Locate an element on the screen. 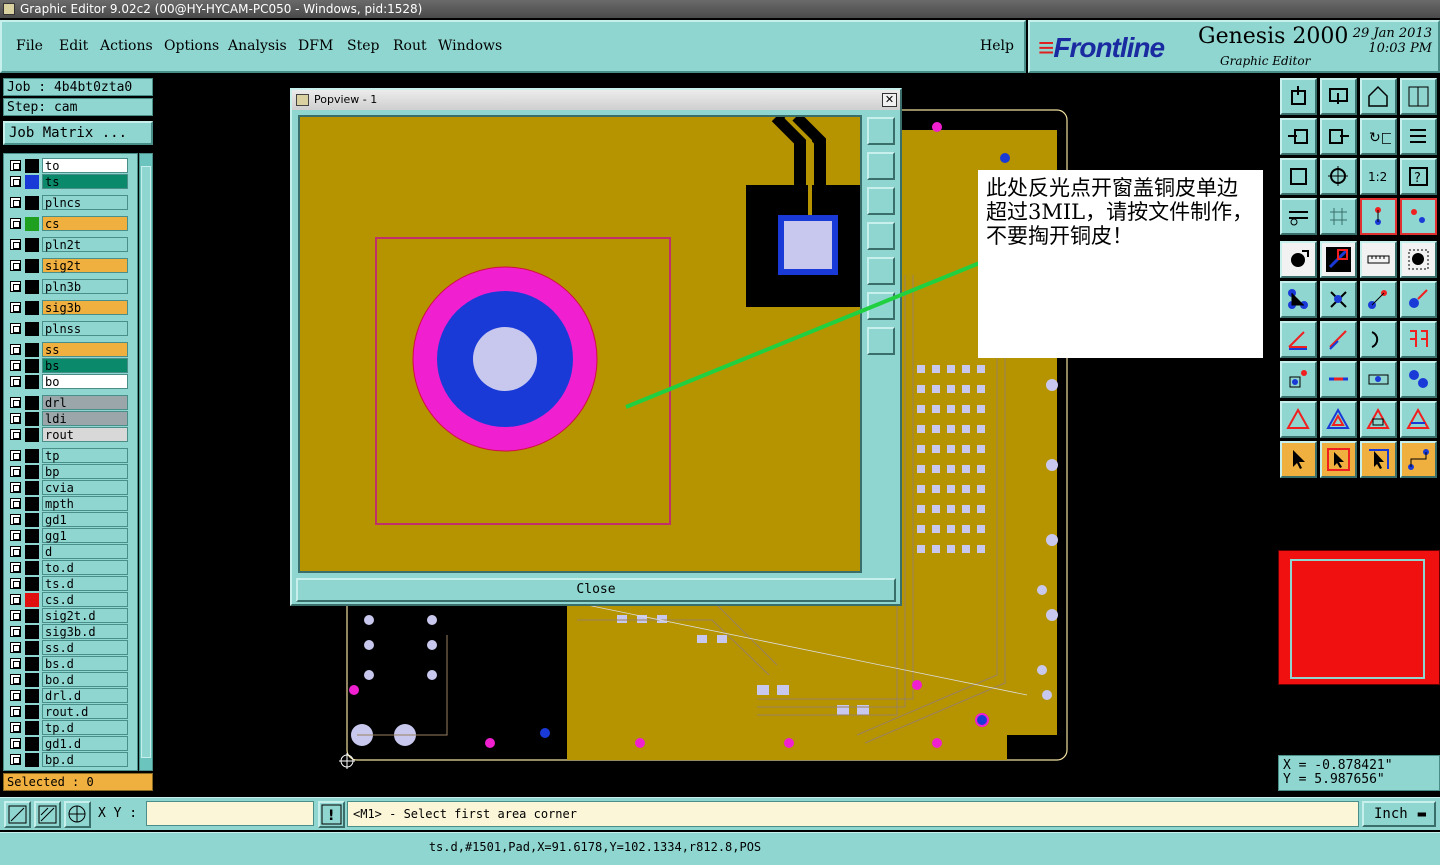 The height and width of the screenshot is (865, 1440). pan-right-icon is located at coordinates (1338, 136).